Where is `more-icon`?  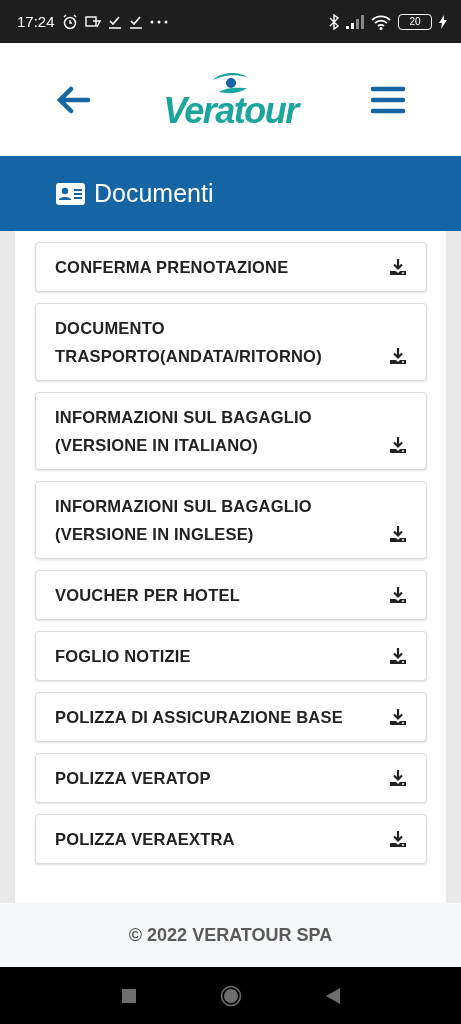
more-icon is located at coordinates (158, 21).